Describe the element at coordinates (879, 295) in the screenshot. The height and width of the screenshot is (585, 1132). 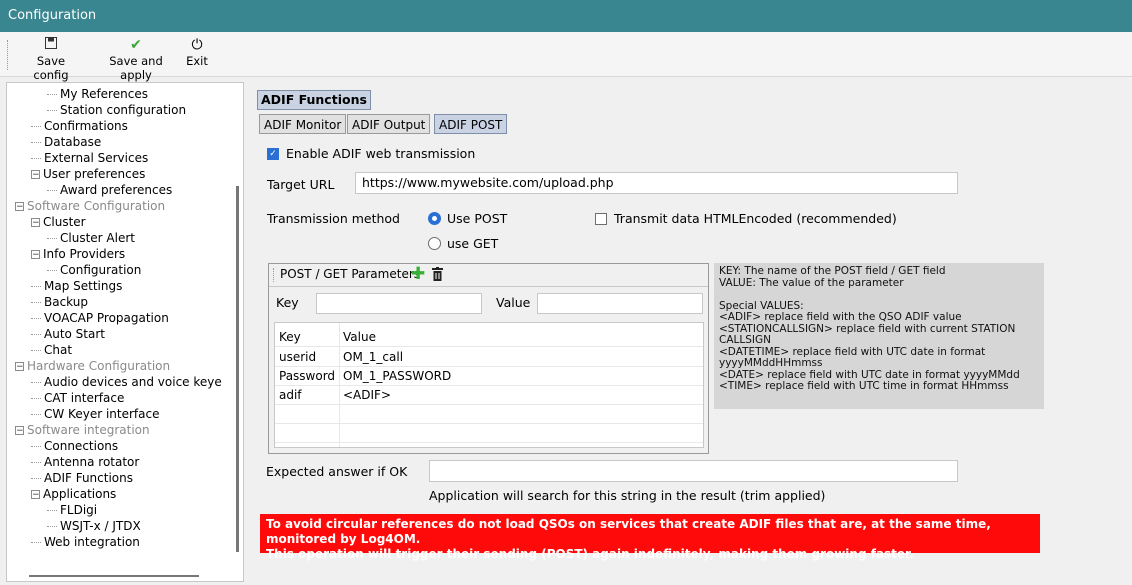
I see `help-line` at that location.